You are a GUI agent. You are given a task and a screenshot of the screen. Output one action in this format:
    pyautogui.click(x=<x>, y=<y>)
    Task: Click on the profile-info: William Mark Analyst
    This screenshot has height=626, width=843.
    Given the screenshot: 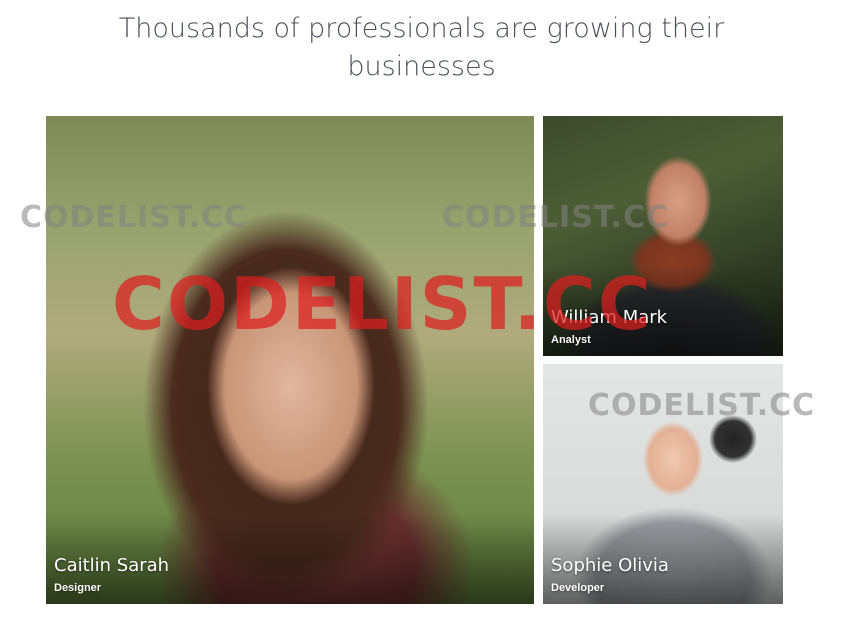 What is the action you would take?
    pyautogui.click(x=609, y=327)
    